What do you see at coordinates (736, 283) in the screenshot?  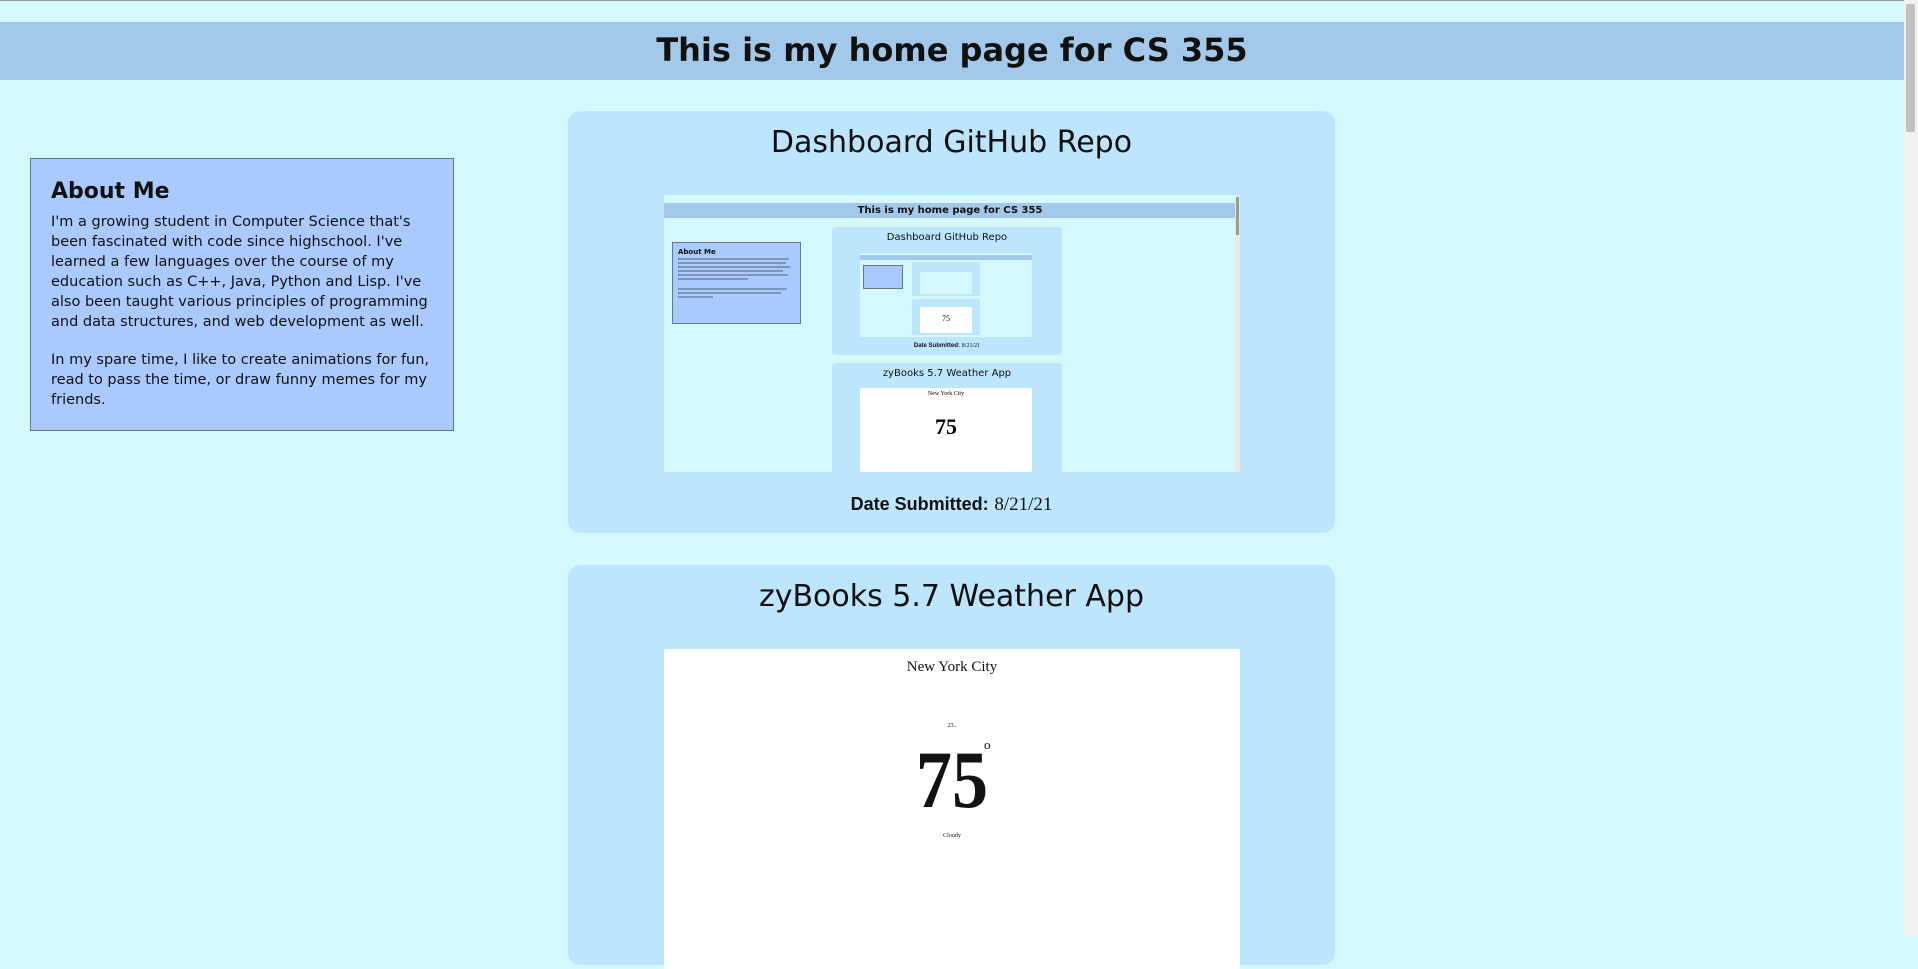 I see `preview-about-panel: About Me` at bounding box center [736, 283].